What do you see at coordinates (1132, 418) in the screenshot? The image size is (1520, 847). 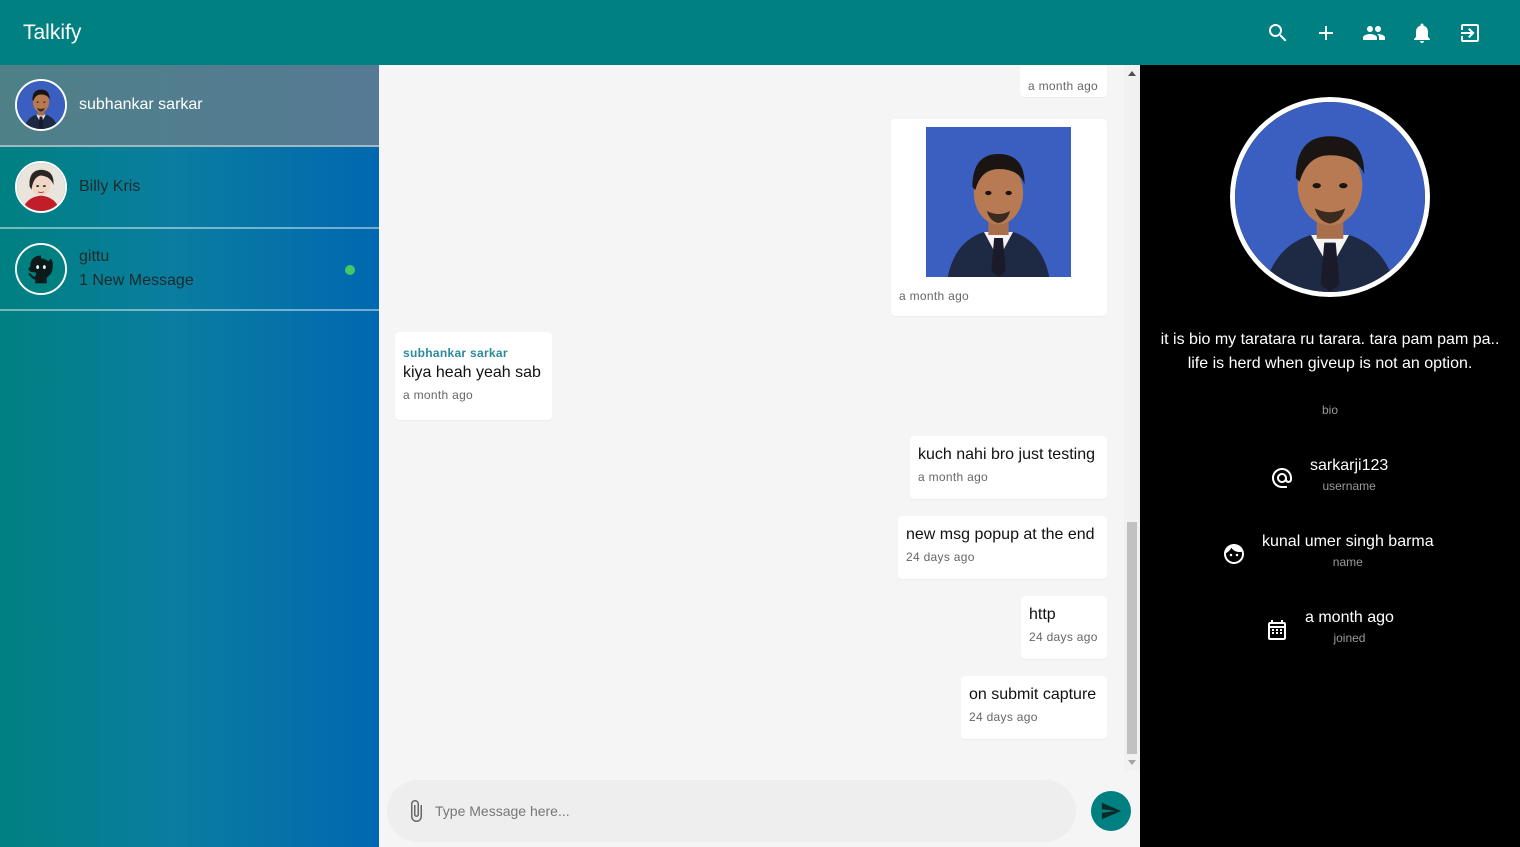 I see `message-scrollbar` at bounding box center [1132, 418].